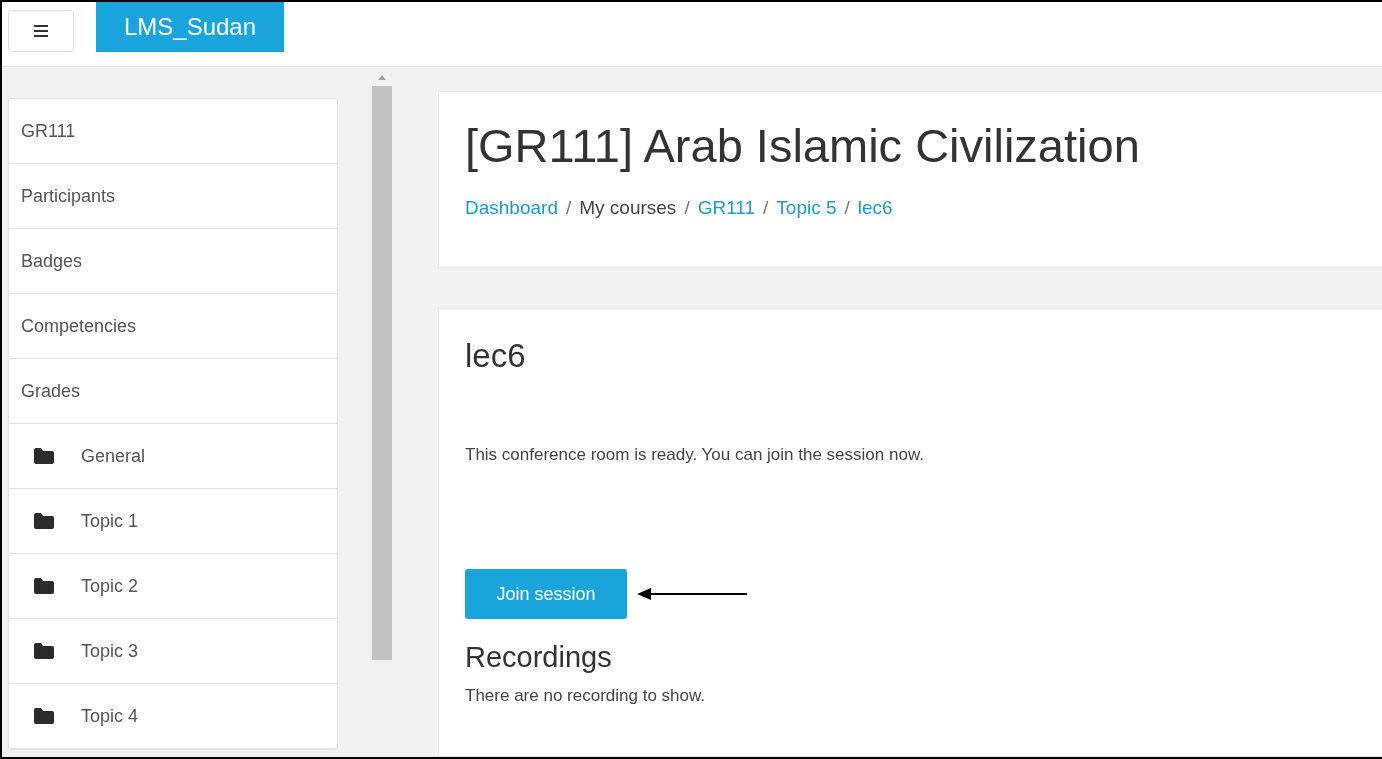 This screenshot has width=1382, height=759. I want to click on menu-icon, so click(41, 31).